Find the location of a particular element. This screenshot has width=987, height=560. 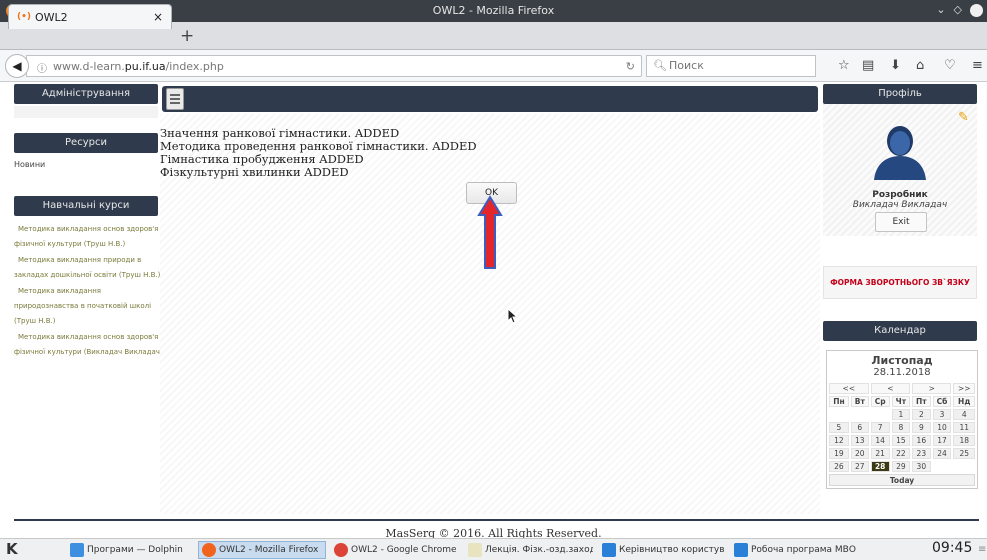

calendar-weekday: Чт is located at coordinates (901, 401).